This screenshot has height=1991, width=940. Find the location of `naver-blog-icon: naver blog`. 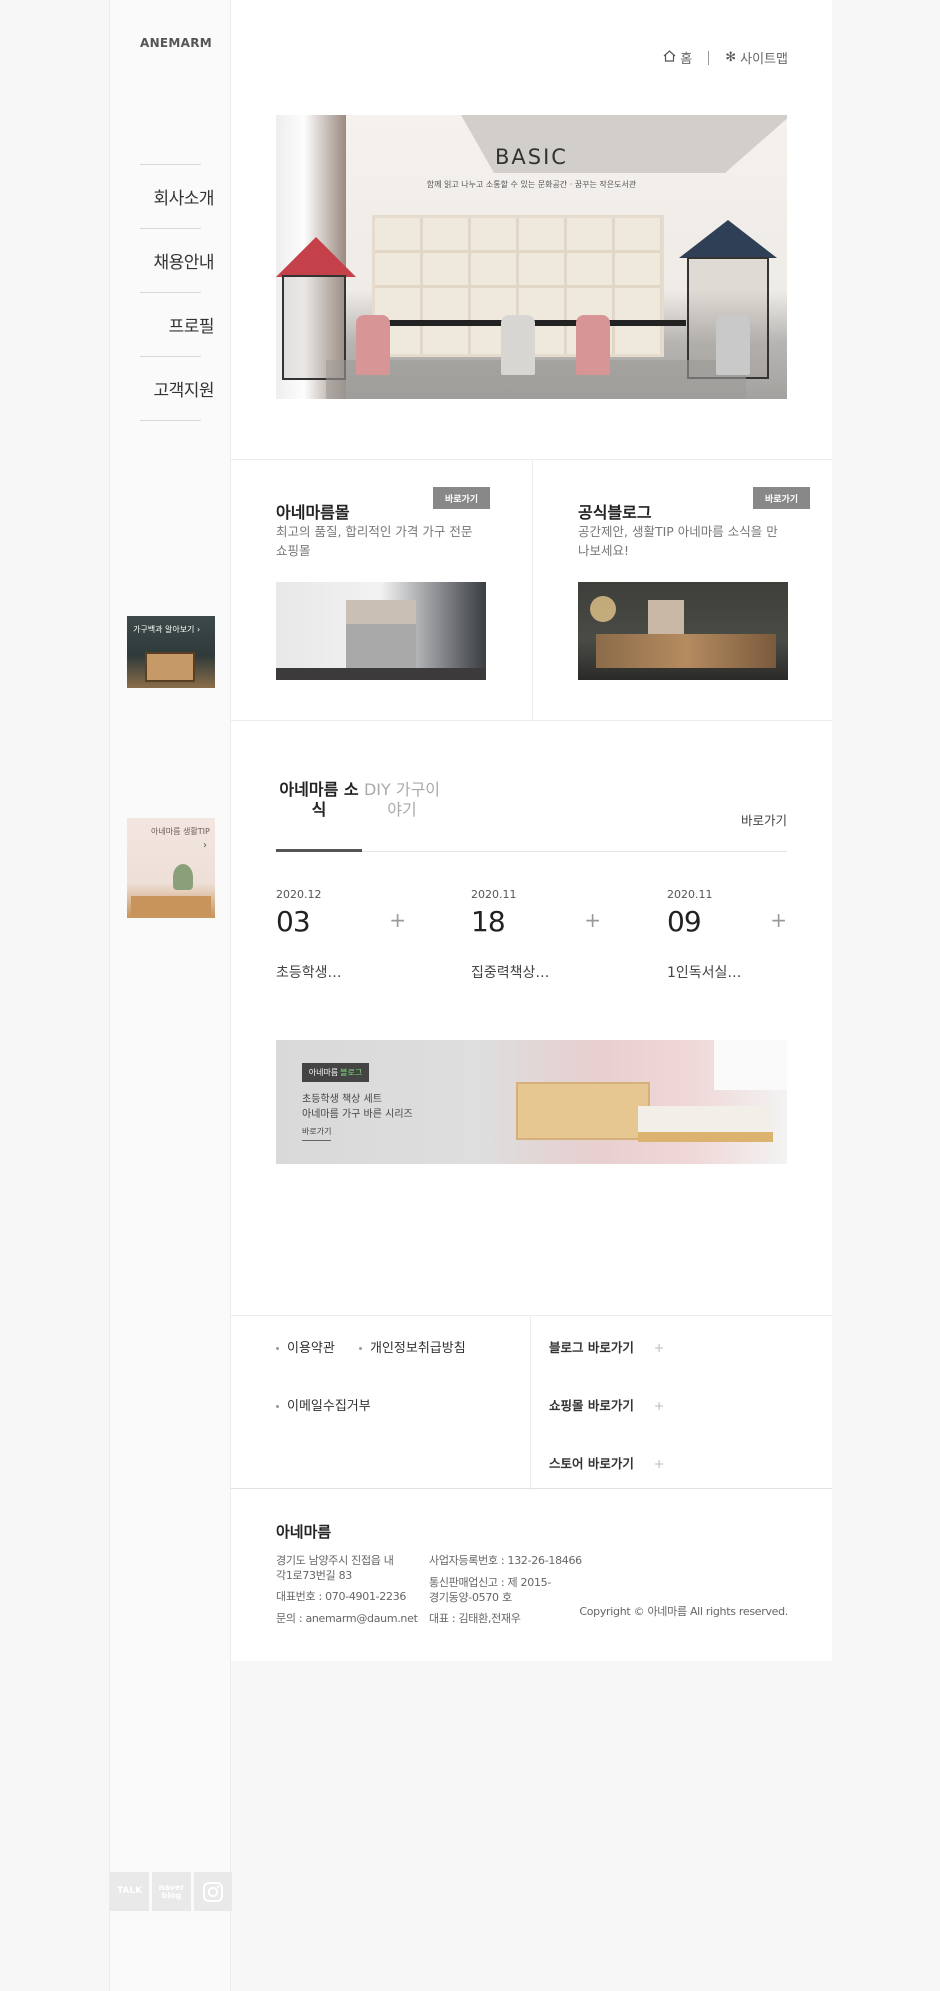

naver-blog-icon: naver blog is located at coordinates (171, 1891).